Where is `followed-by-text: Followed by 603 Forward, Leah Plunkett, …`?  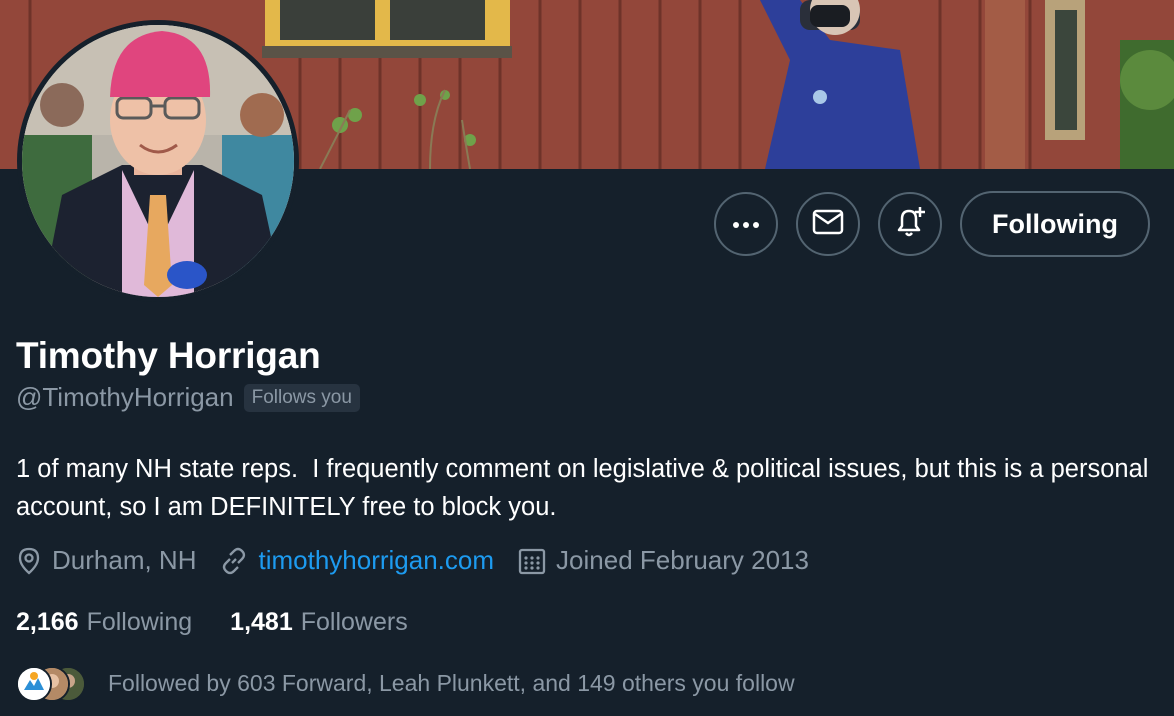 followed-by-text: Followed by 603 Forward, Leah Plunkett, … is located at coordinates (451, 682).